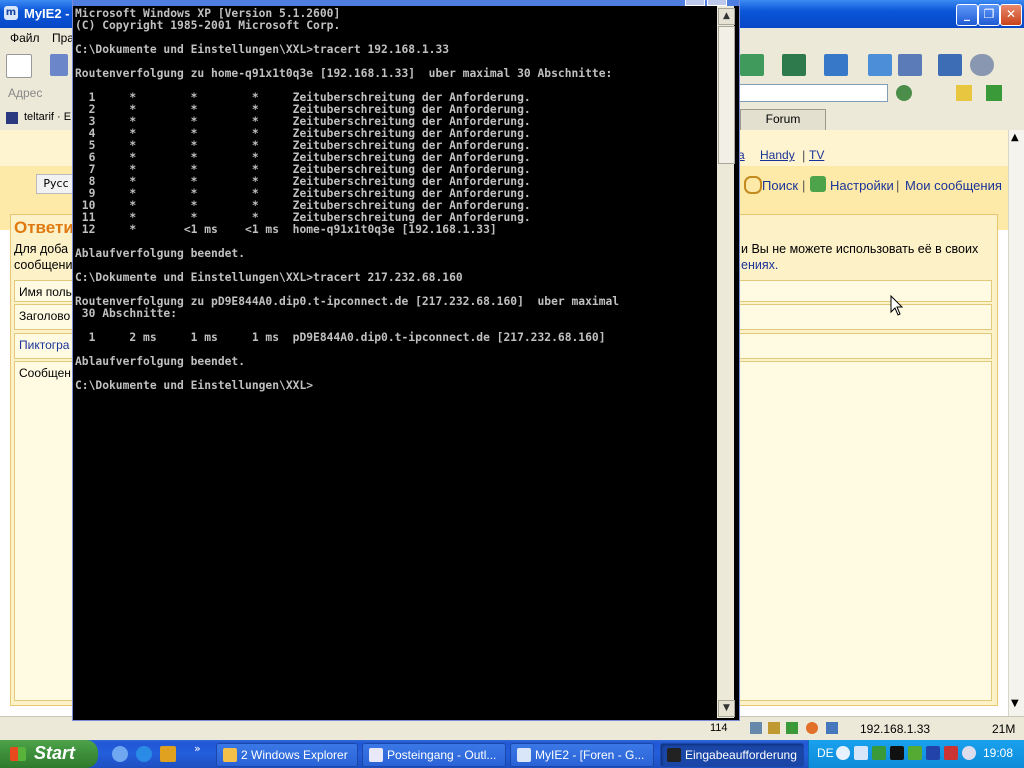  What do you see at coordinates (287, 755) in the screenshot?
I see `task-windows-explorer: 2 Windows Explorer` at bounding box center [287, 755].